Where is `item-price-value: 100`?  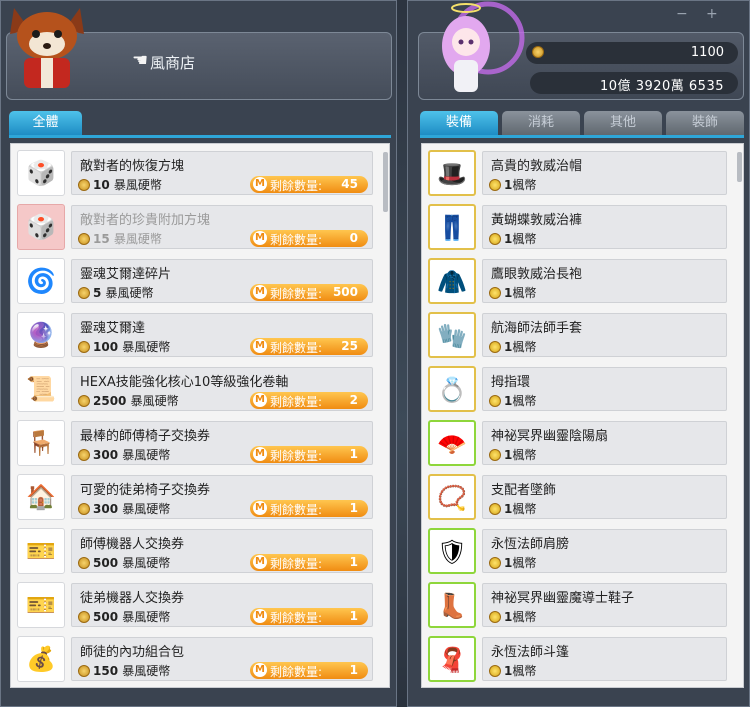
item-price-value: 100 is located at coordinates (106, 347).